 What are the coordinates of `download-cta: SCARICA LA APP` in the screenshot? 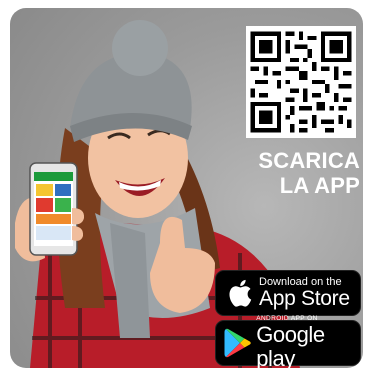 It's located at (290, 173).